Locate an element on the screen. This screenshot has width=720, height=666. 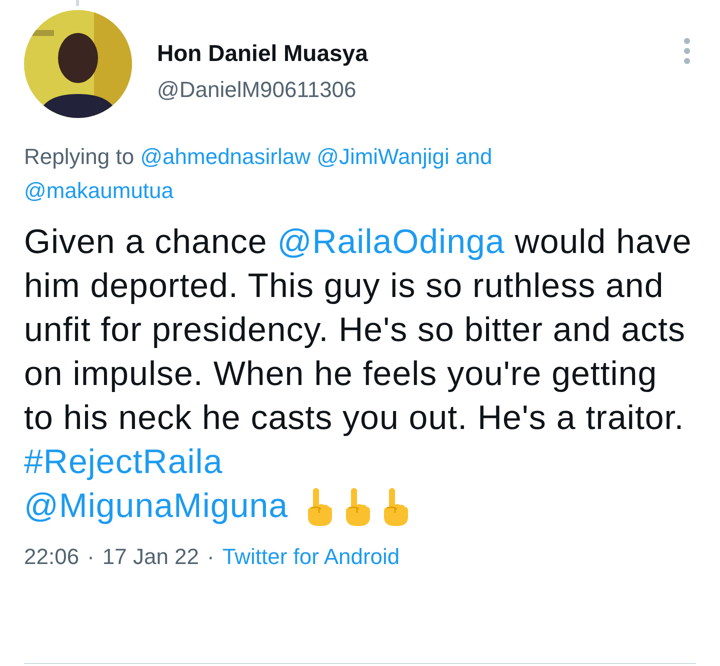
others-link: and is located at coordinates (474, 156).